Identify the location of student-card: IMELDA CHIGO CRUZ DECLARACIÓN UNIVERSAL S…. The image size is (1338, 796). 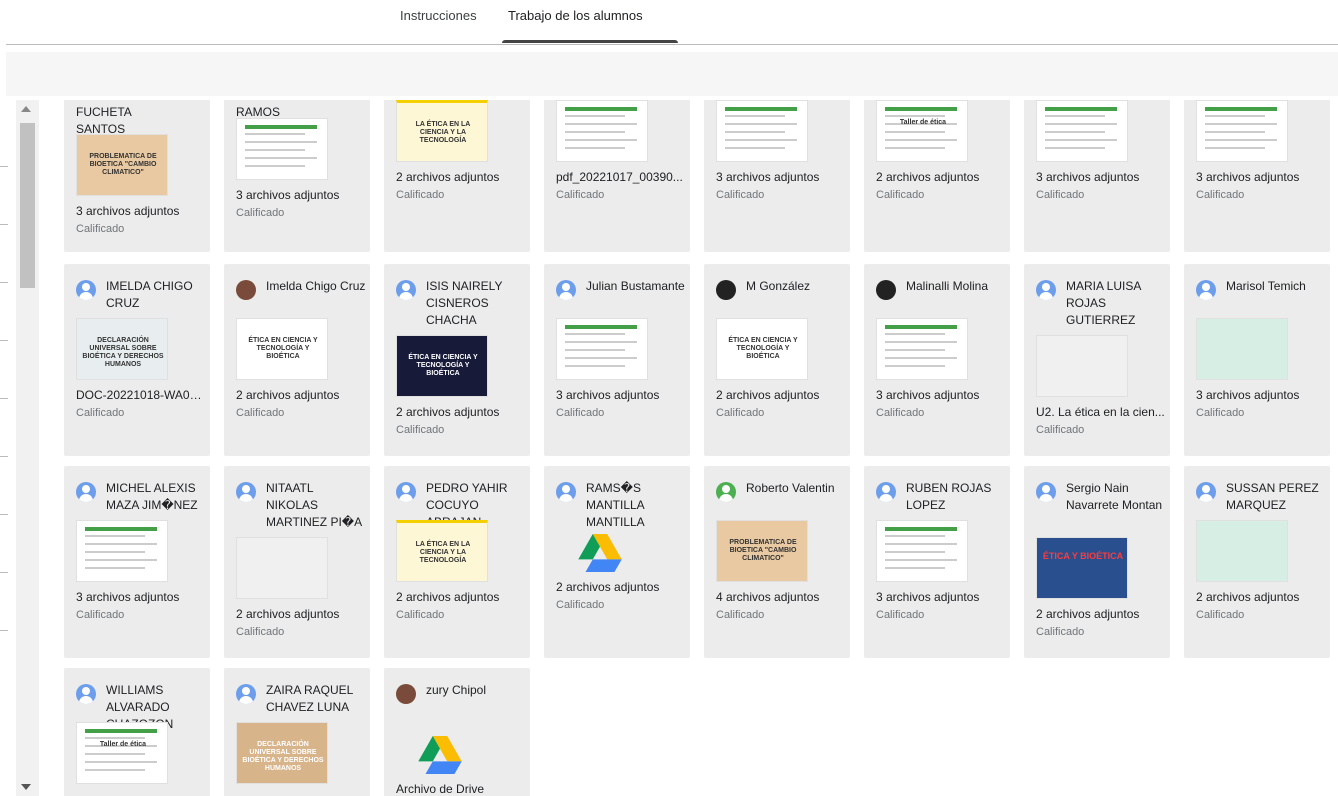
(137, 360).